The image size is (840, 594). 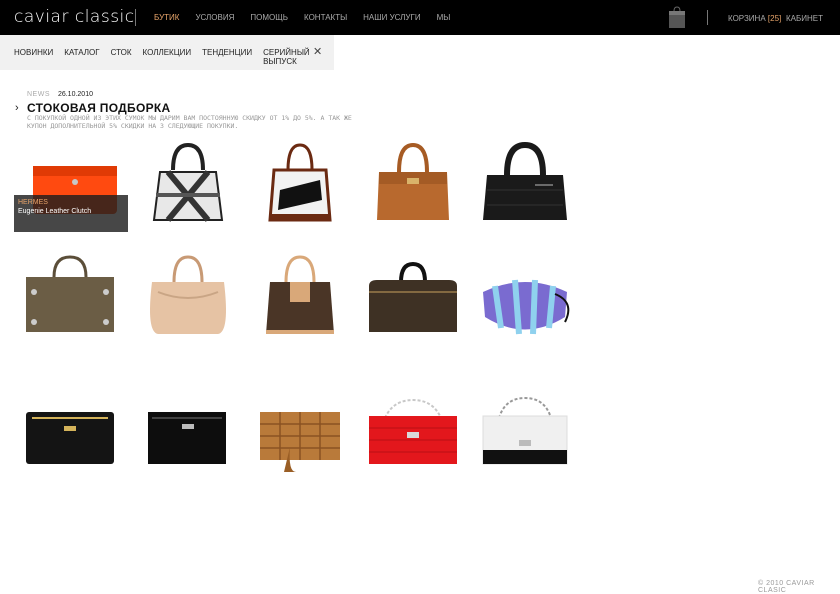 I want to click on product-black-nylon-clutch, so click(x=188, y=437).